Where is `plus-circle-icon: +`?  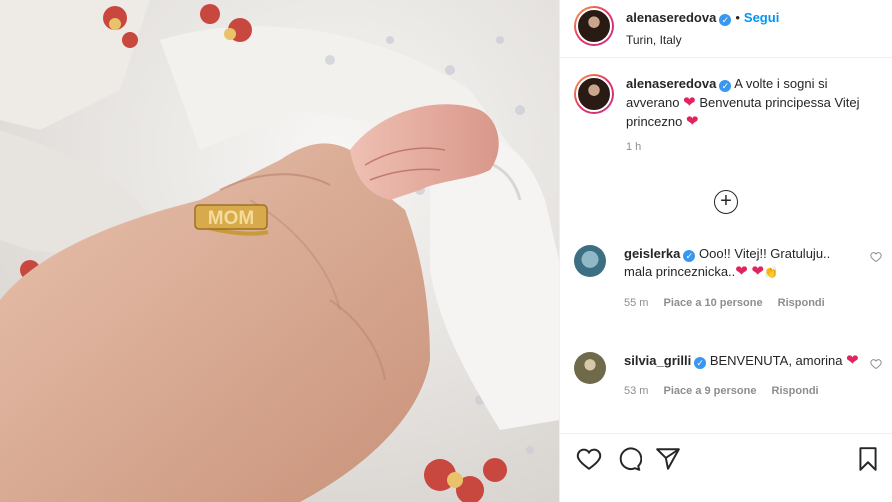
plus-circle-icon: + is located at coordinates (726, 202).